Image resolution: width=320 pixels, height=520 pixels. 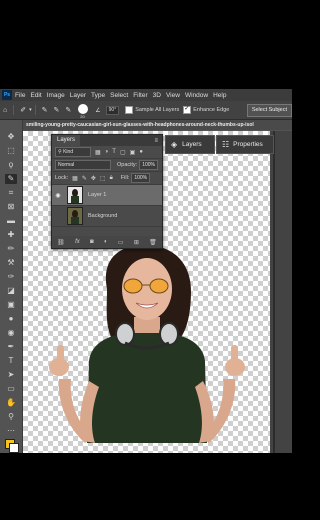 I want to click on lock-image-icon: ✎, so click(x=84, y=178).